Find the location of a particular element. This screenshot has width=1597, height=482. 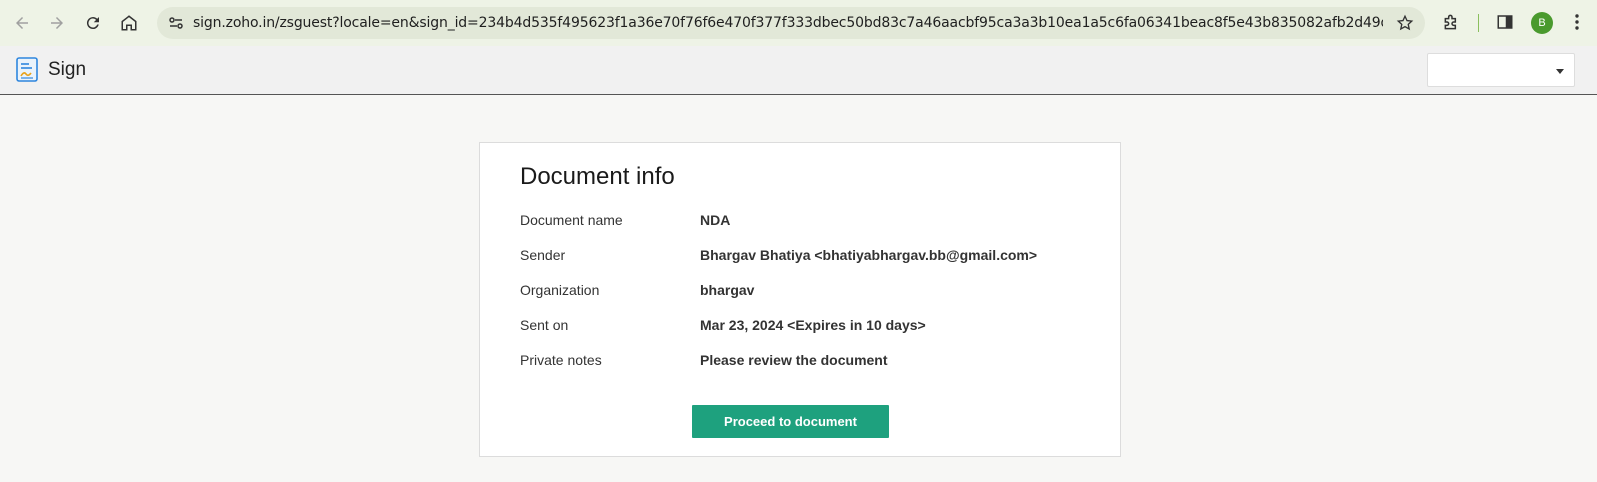

star-icon is located at coordinates (1405, 22).